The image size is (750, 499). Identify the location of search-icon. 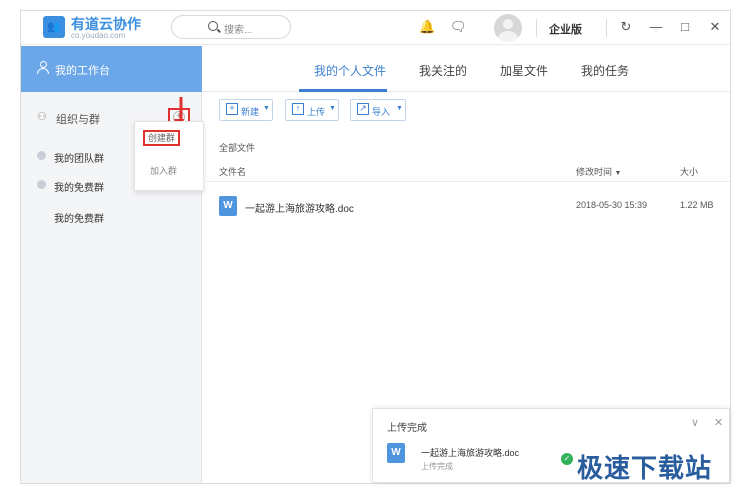
(213, 26).